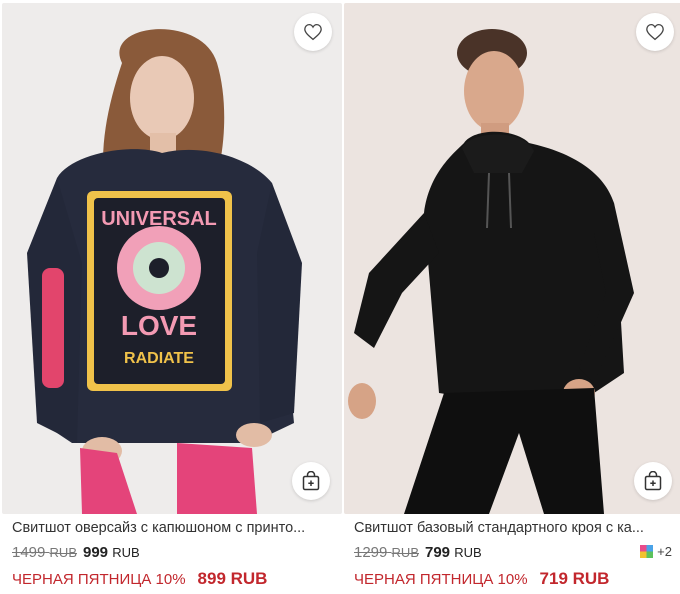 Image resolution: width=680 pixels, height=594 pixels. What do you see at coordinates (44, 552) in the screenshot?
I see `old-price: 1499 RUB` at bounding box center [44, 552].